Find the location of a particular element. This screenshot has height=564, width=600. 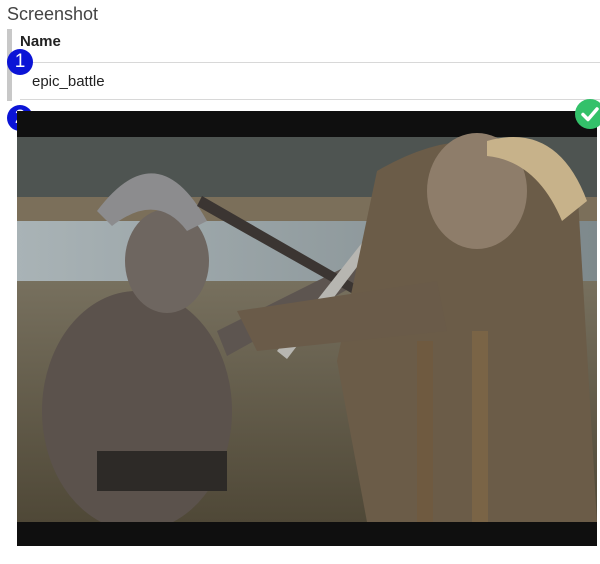

check-circle-icon is located at coordinates (587, 114).